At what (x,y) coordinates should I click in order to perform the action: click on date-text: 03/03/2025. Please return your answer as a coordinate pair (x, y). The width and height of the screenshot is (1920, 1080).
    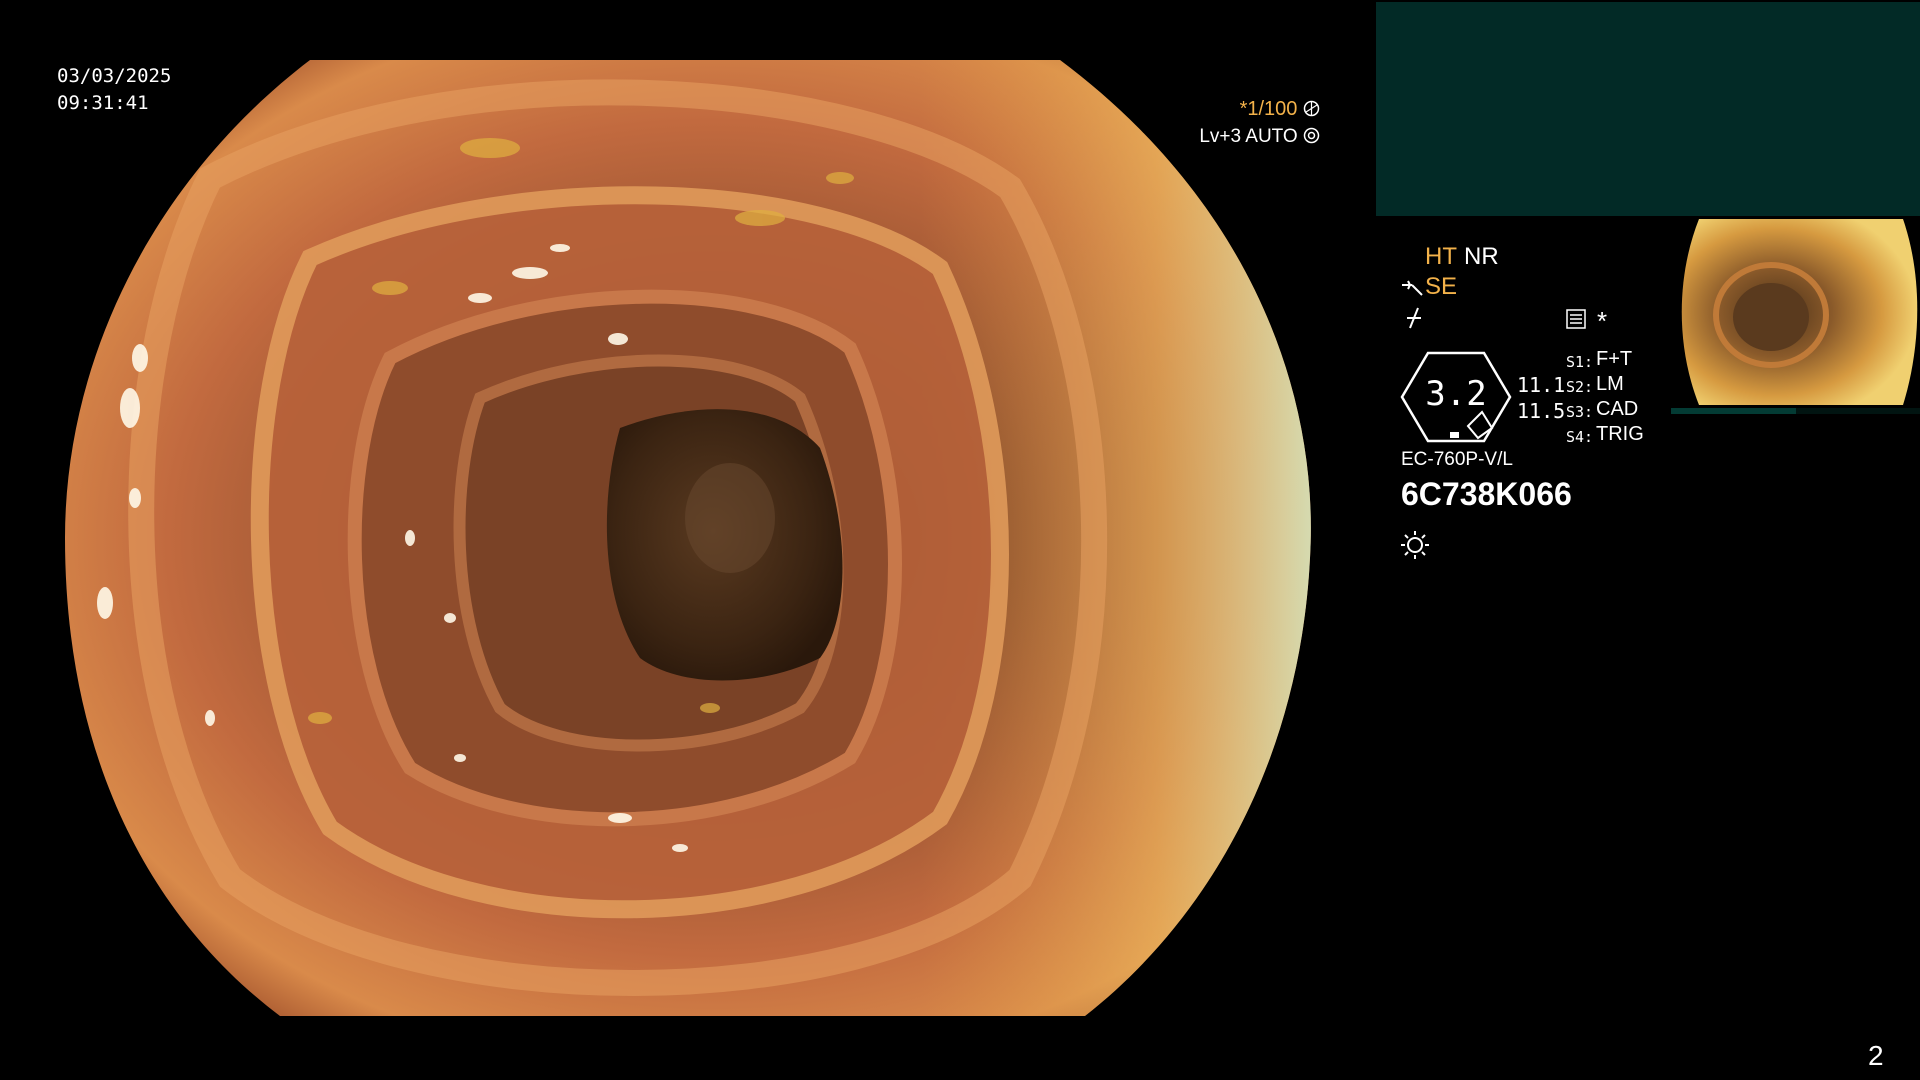
    Looking at the image, I should click on (114, 76).